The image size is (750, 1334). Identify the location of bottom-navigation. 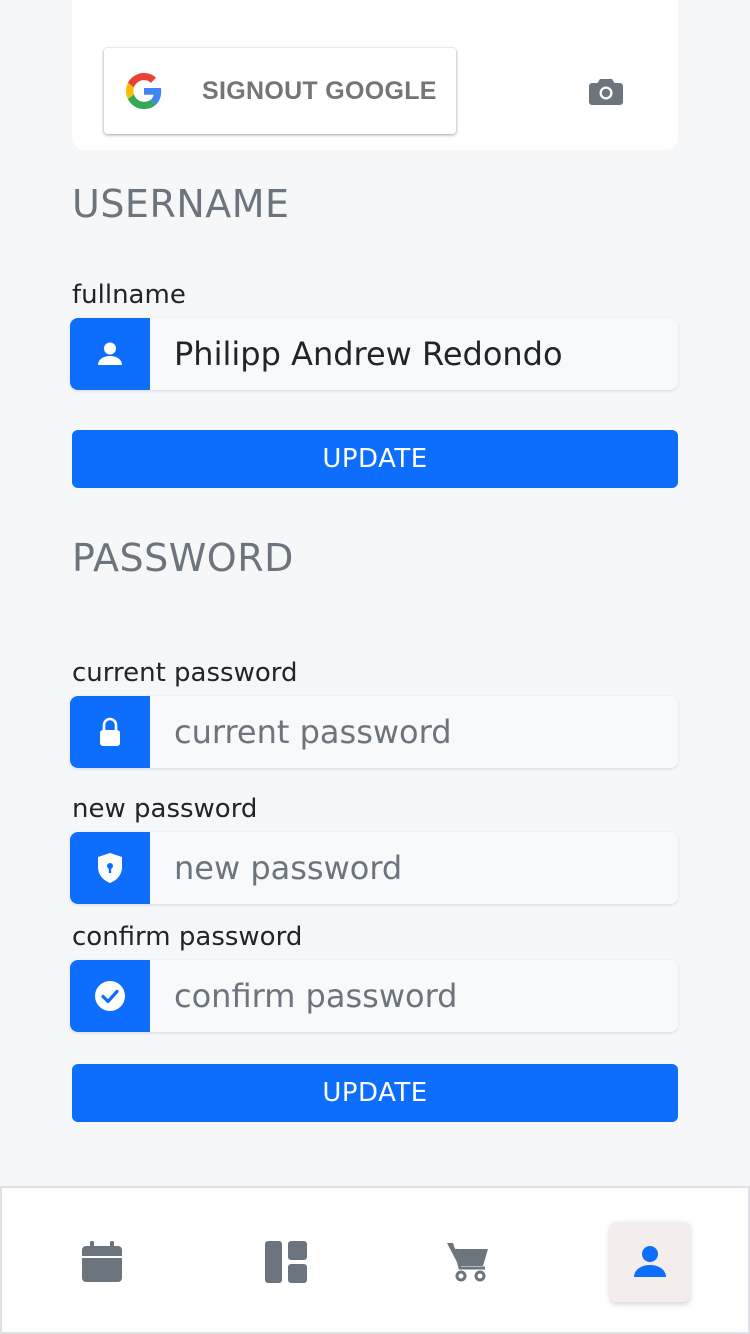
(375, 1260).